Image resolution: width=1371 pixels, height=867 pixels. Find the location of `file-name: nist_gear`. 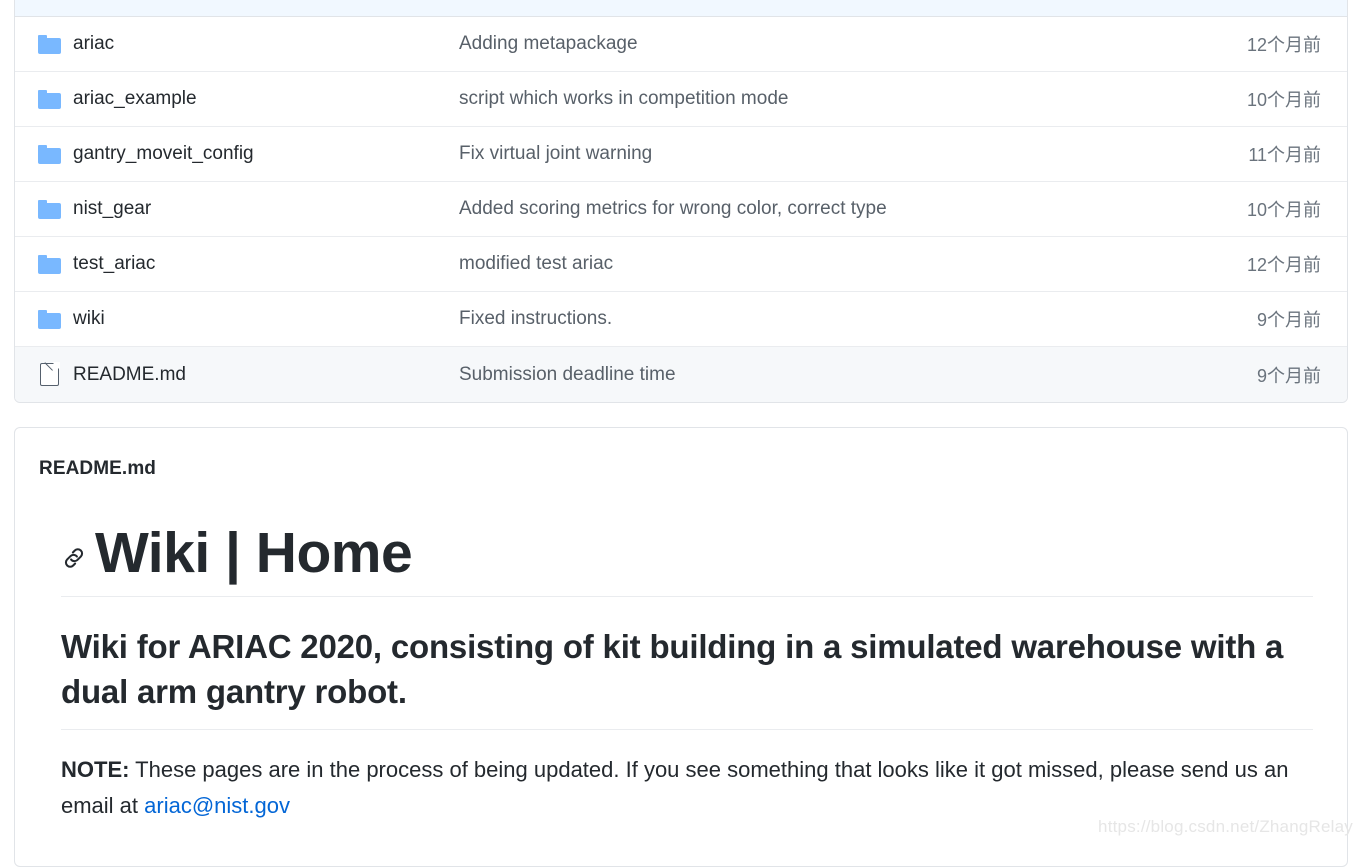

file-name: nist_gear is located at coordinates (266, 209).